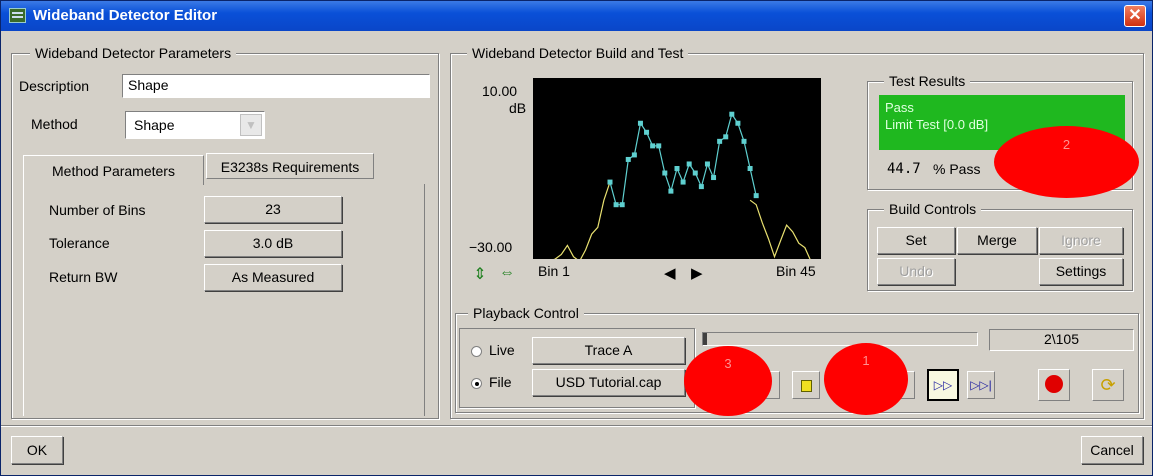 This screenshot has height=476, width=1153. Describe the element at coordinates (705, 339) in the screenshot. I see `progress-thumb` at that location.